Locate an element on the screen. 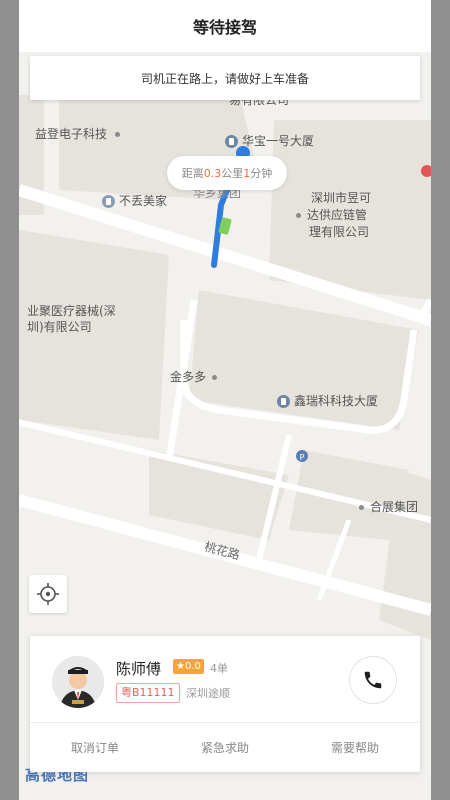 The height and width of the screenshot is (800, 450). driver-card: 陈师傅 ★0.0 4单 粤B11111 深圳途顺 取消订单 紧急求助 需要帮助 is located at coordinates (225, 704).